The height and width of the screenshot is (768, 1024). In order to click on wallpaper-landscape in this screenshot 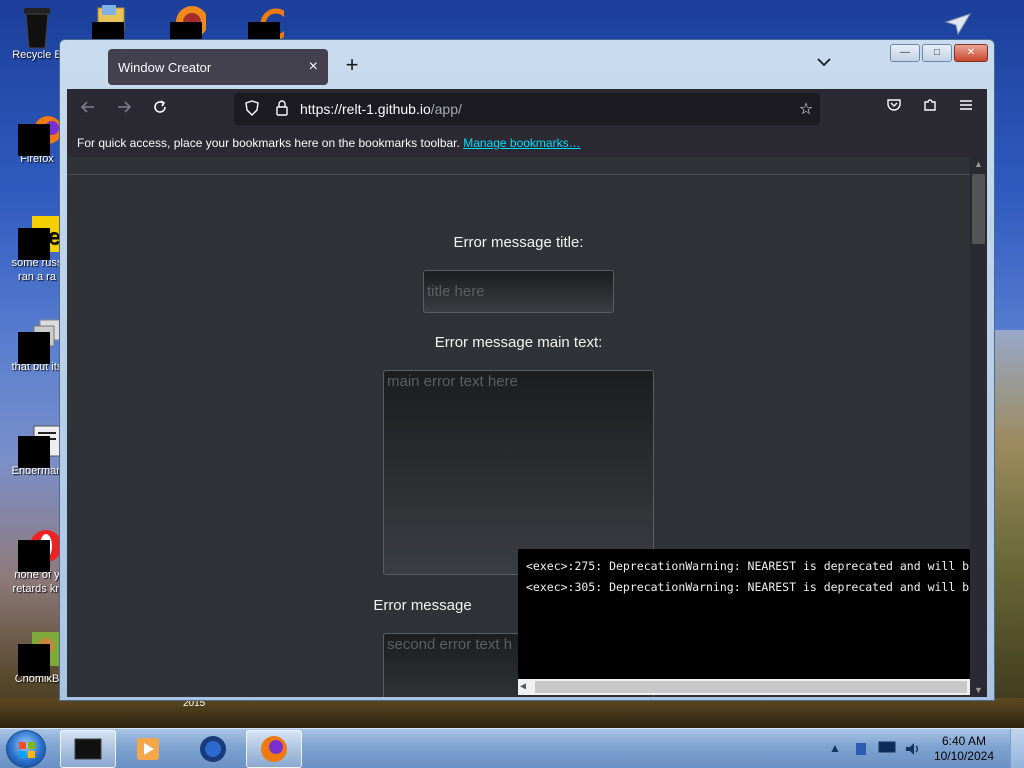, I will do `click(1007, 520)`.